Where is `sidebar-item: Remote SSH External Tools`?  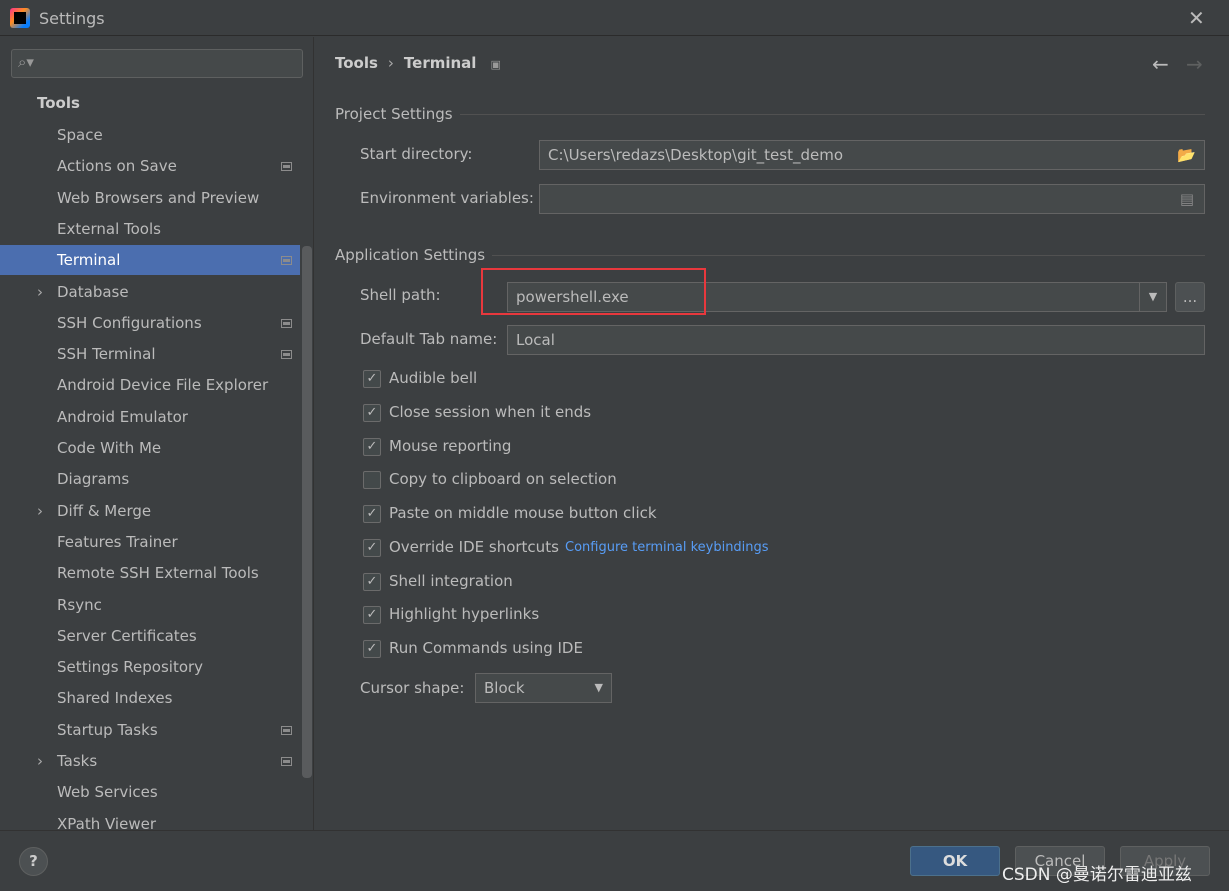
sidebar-item: Remote SSH External Tools is located at coordinates (150, 573).